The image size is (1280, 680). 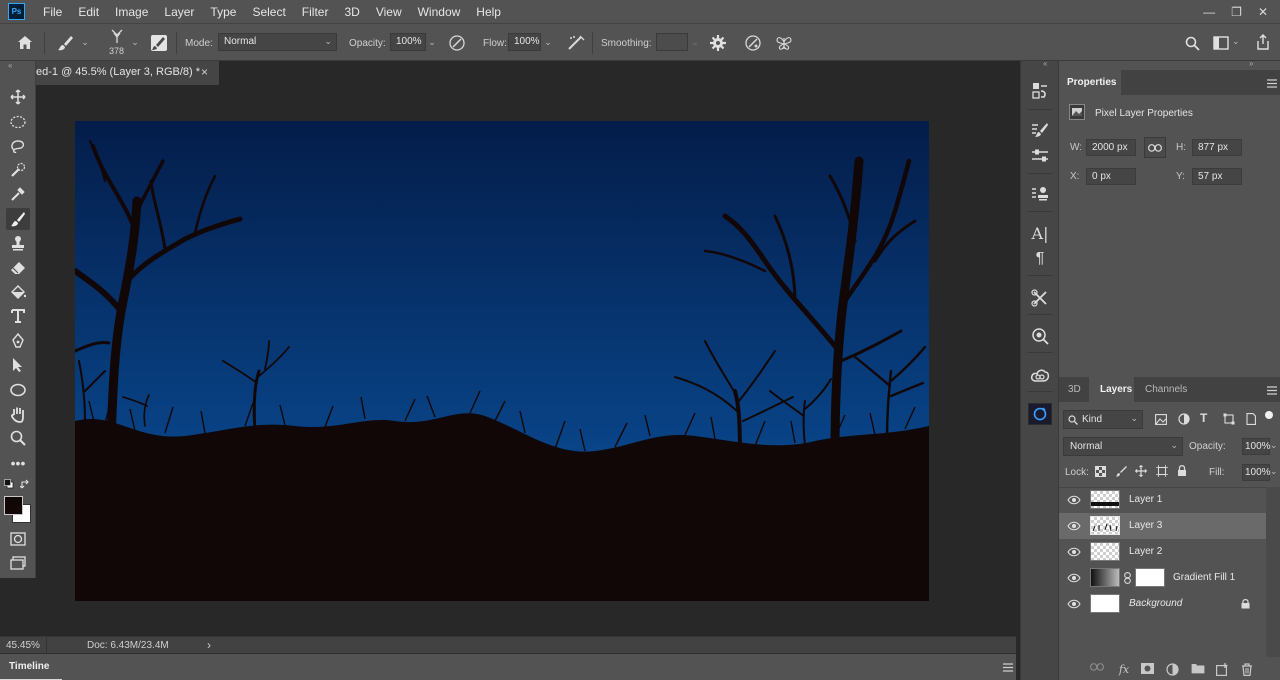 I want to click on paint-bucket-tool-icon, so click(x=18, y=292).